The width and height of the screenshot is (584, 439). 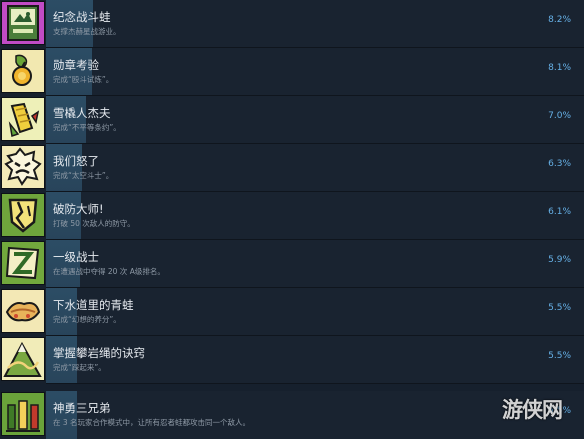 I want to click on broken-shield-icon, so click(x=23, y=215).